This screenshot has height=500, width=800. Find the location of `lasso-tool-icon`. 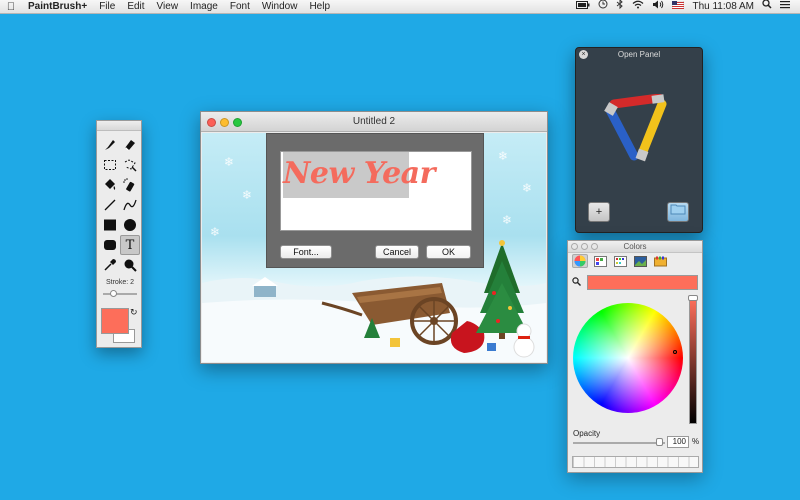

lasso-tool-icon is located at coordinates (130, 165).